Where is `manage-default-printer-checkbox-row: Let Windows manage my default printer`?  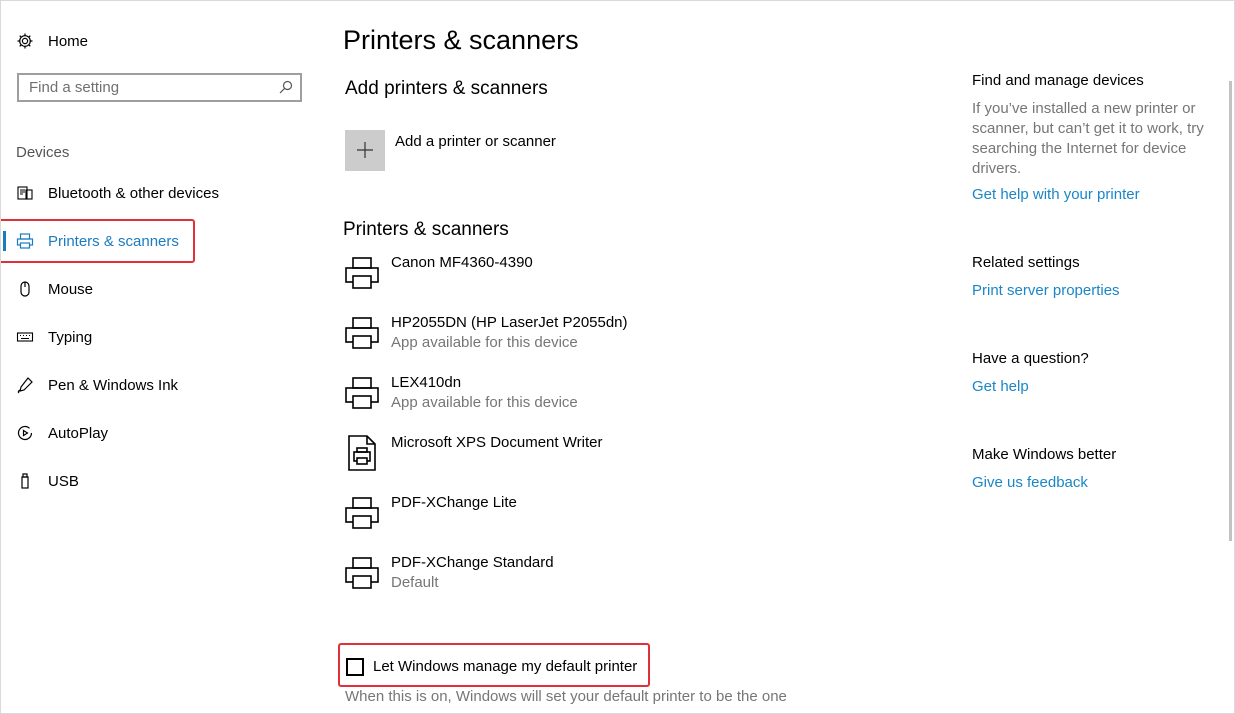 manage-default-printer-checkbox-row: Let Windows manage my default printer is located at coordinates (496, 668).